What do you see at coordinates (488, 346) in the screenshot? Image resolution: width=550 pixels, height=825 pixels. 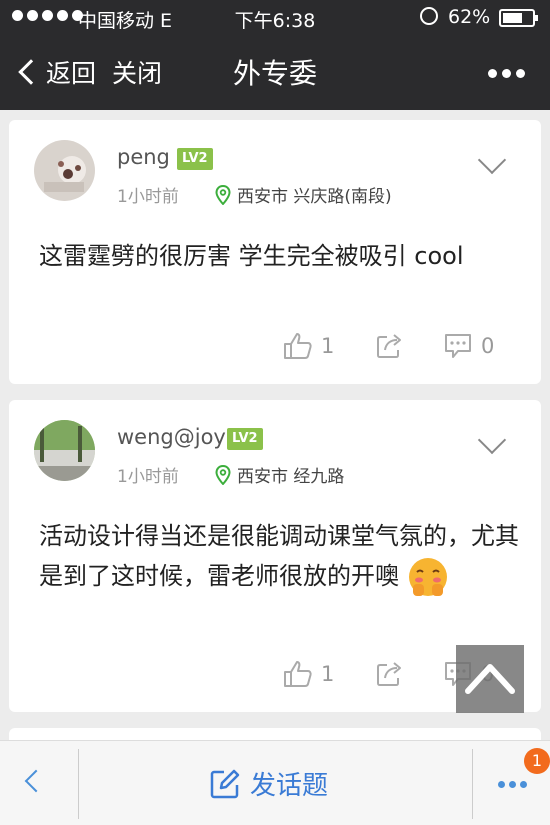 I see `comment-count: 0` at bounding box center [488, 346].